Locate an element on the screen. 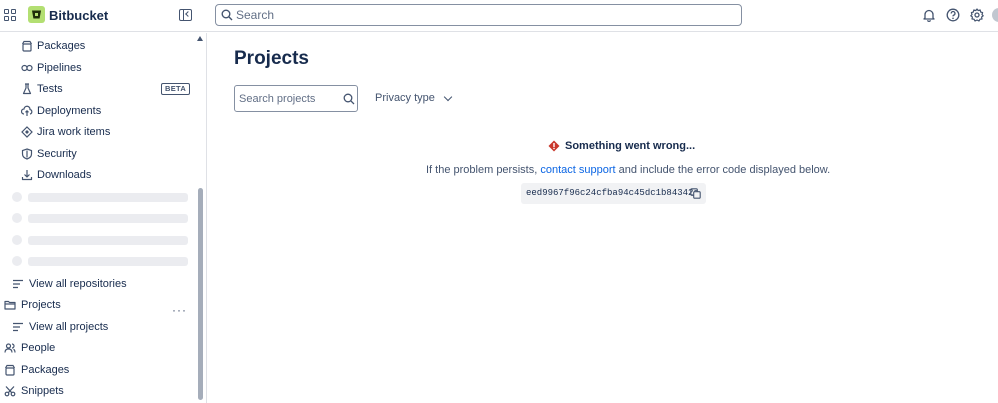 The image size is (998, 403). view-all-projects-label: View all projects is located at coordinates (69, 327).